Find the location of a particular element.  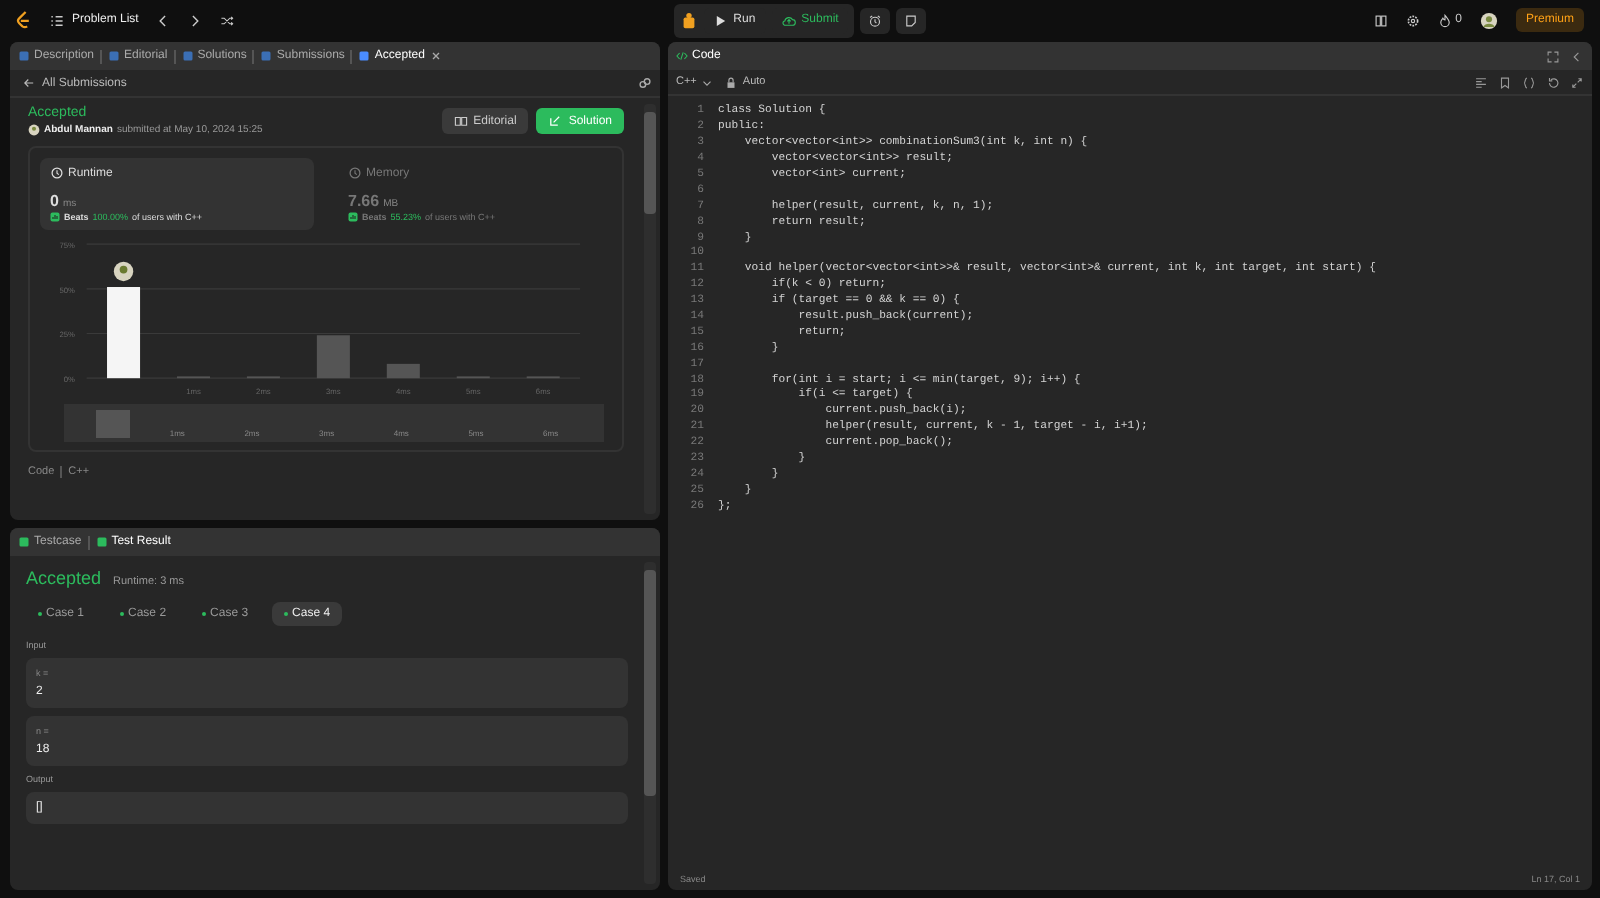

alarm-clock-button is located at coordinates (875, 20).